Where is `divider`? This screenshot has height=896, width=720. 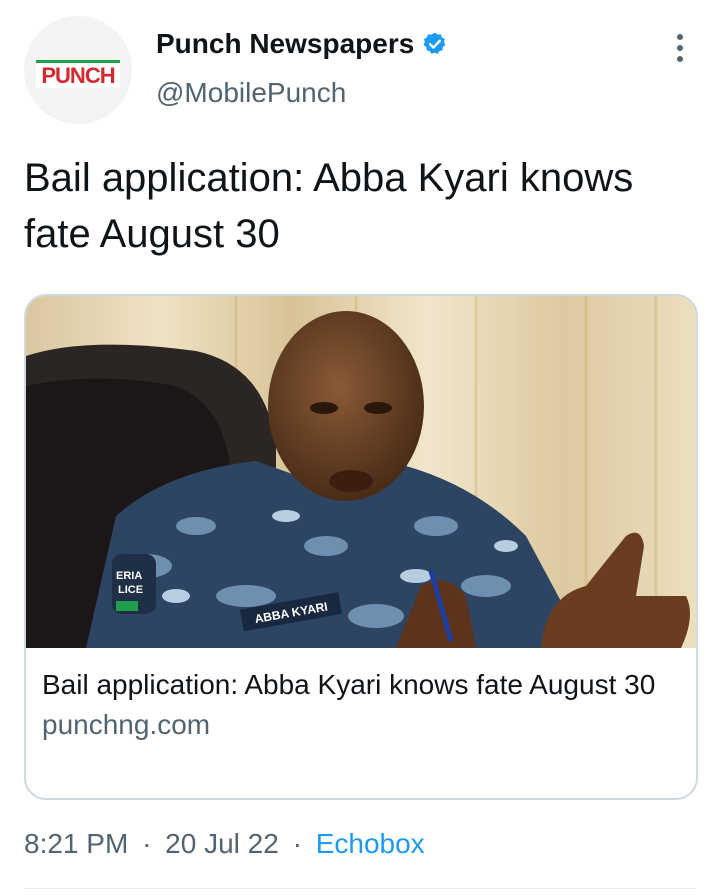 divider is located at coordinates (360, 888).